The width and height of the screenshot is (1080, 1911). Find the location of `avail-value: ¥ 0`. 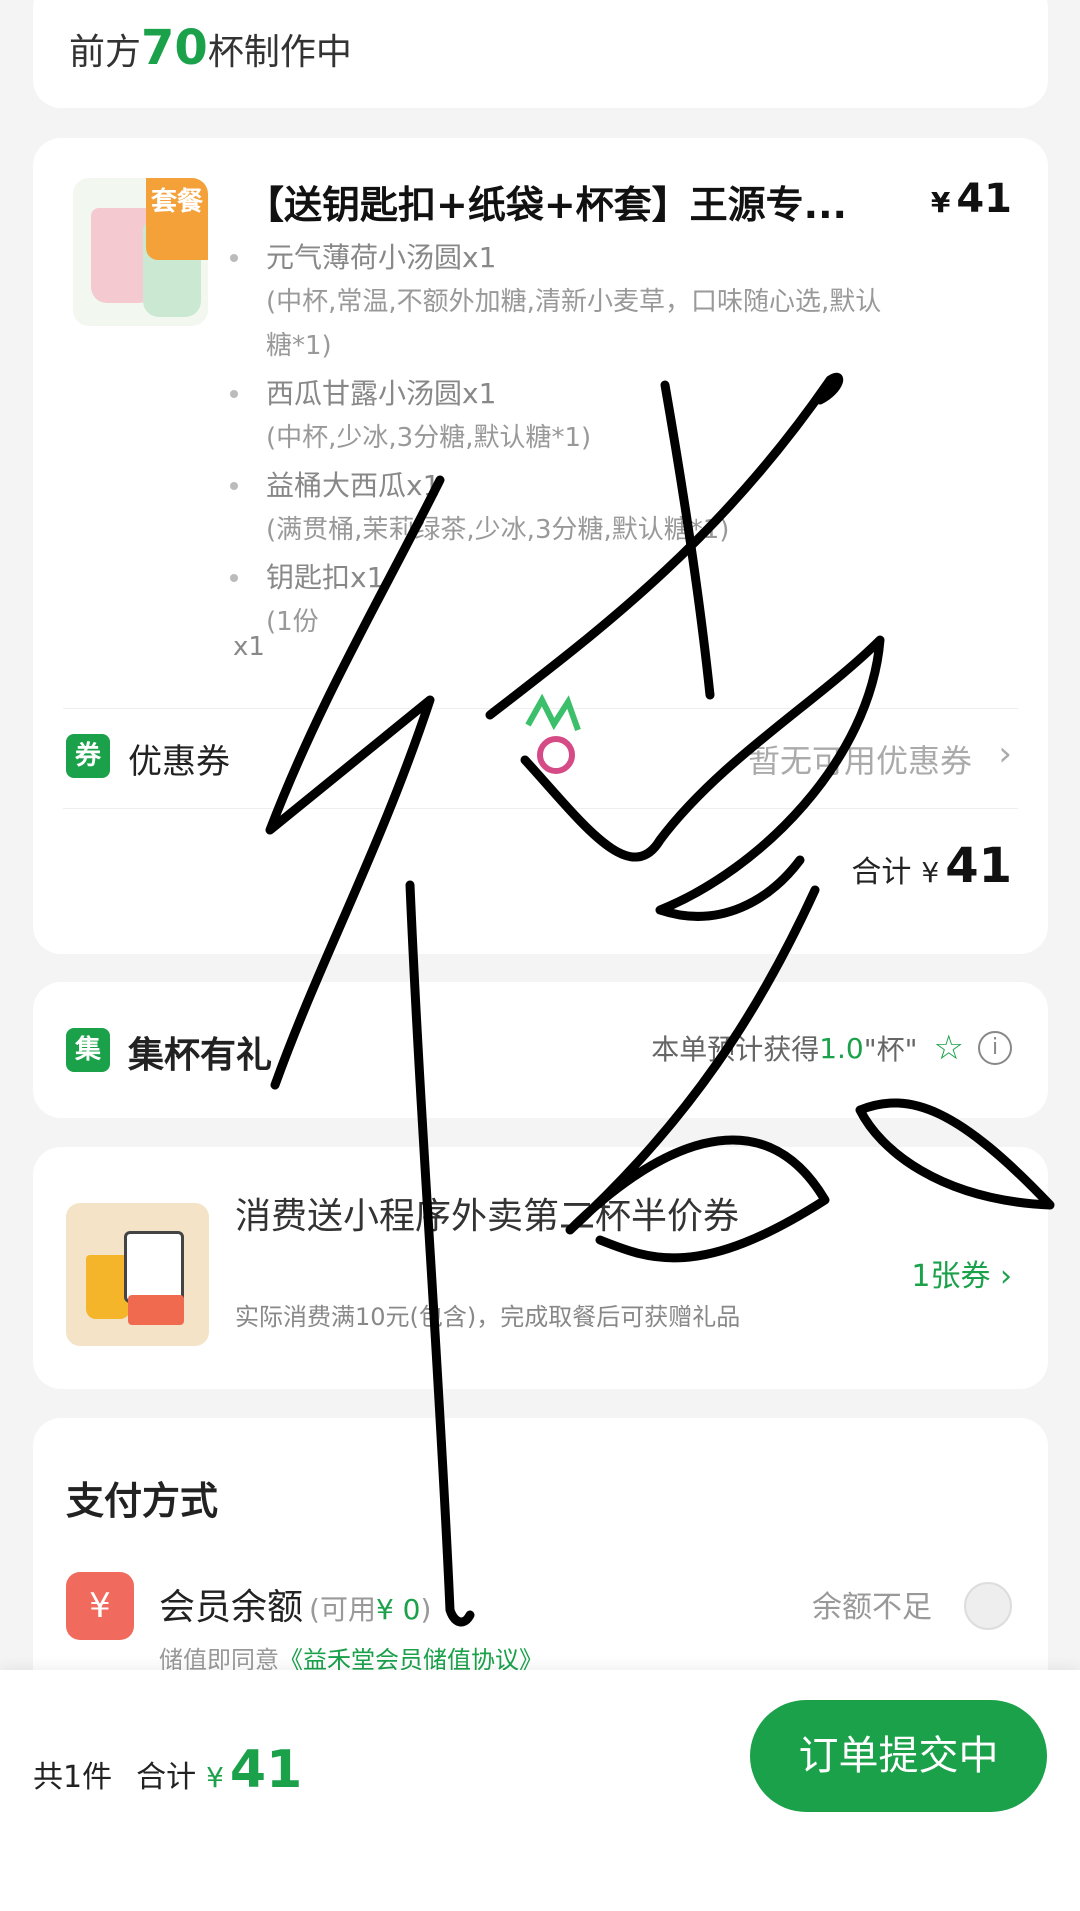

avail-value: ¥ 0 is located at coordinates (398, 1609).